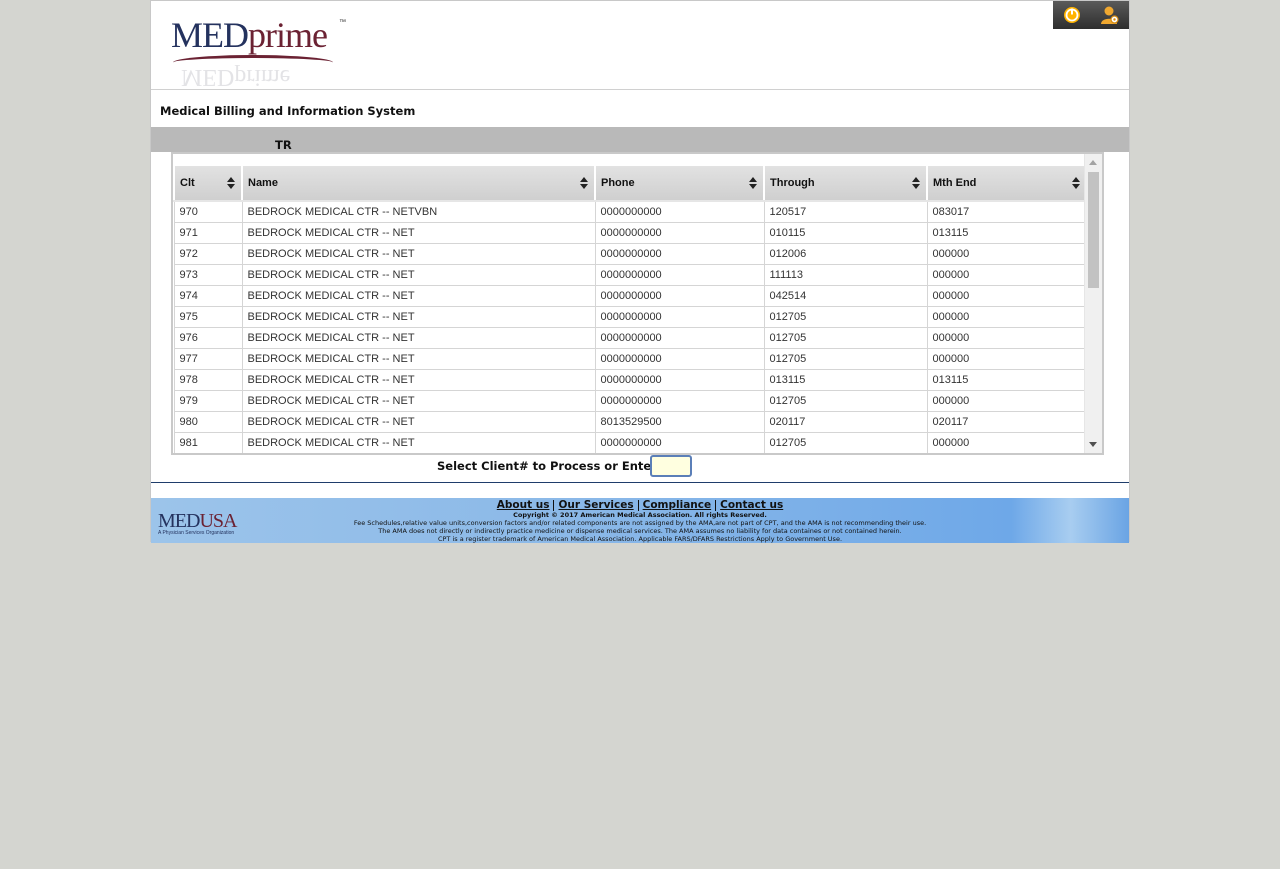  Describe the element at coordinates (208, 233) in the screenshot. I see `table-cell: 971` at that location.